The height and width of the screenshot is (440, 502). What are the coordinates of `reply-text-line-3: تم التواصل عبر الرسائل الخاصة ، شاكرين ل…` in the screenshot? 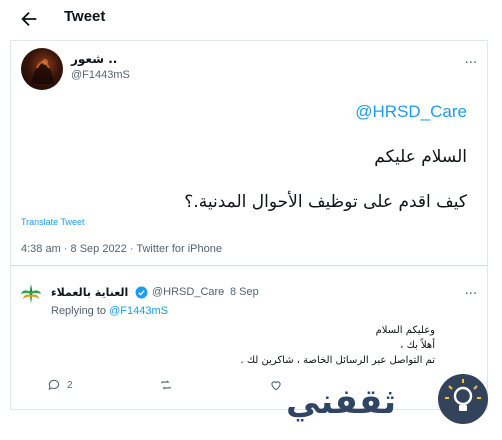 It's located at (337, 360).